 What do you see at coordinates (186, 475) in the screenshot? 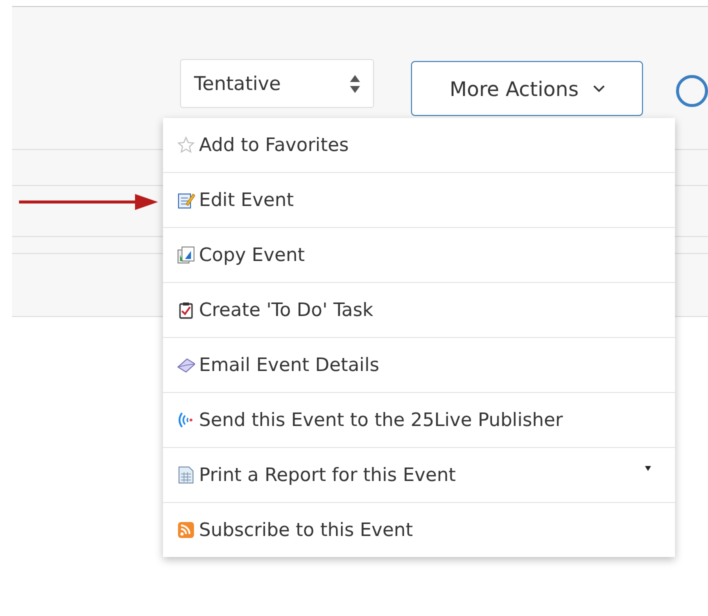
I see `spreadsheet-page-icon` at bounding box center [186, 475].